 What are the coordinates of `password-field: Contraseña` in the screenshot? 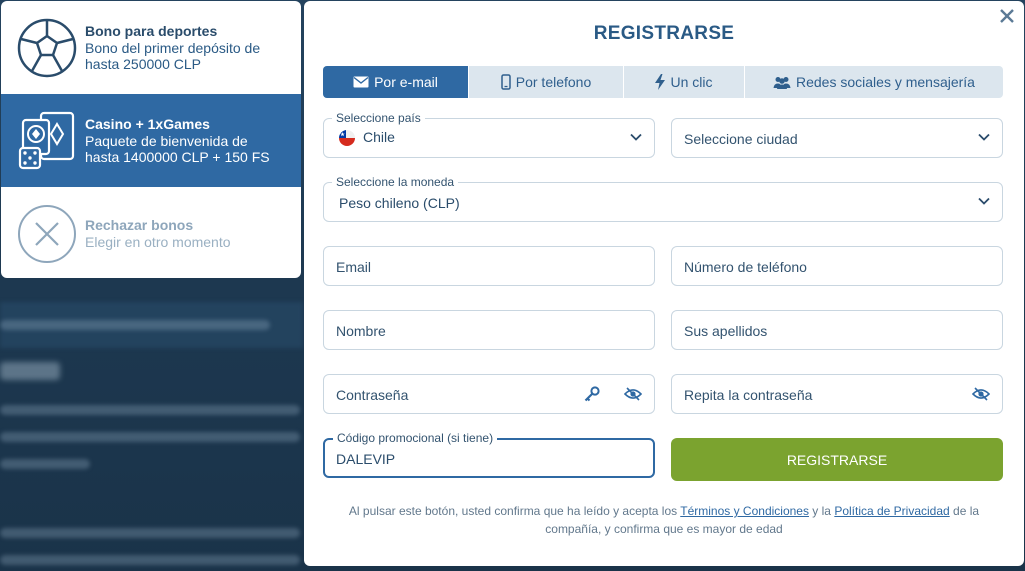 It's located at (489, 394).